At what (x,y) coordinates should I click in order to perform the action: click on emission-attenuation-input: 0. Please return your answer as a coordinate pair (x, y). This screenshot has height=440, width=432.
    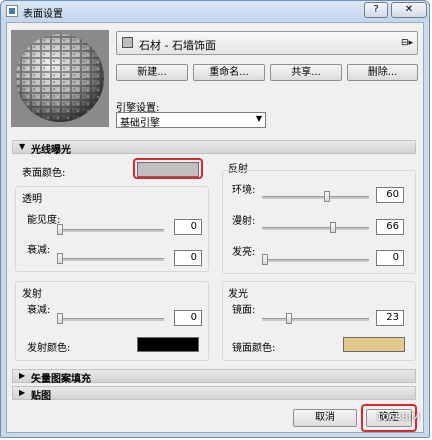
    Looking at the image, I should click on (188, 318).